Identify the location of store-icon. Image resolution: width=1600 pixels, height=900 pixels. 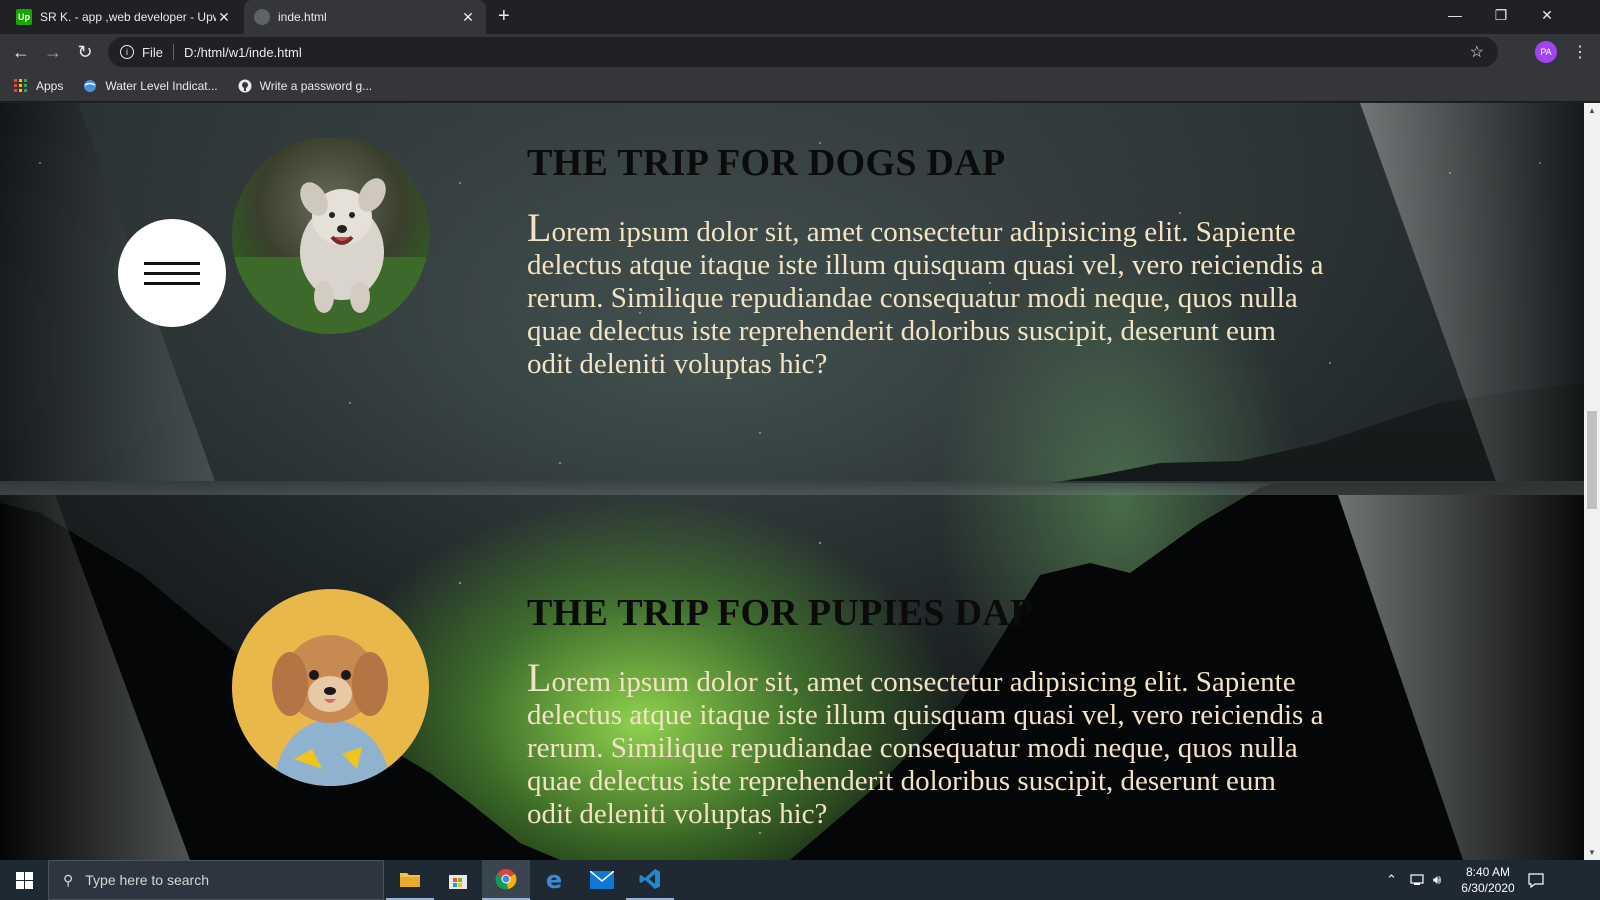
(458, 880).